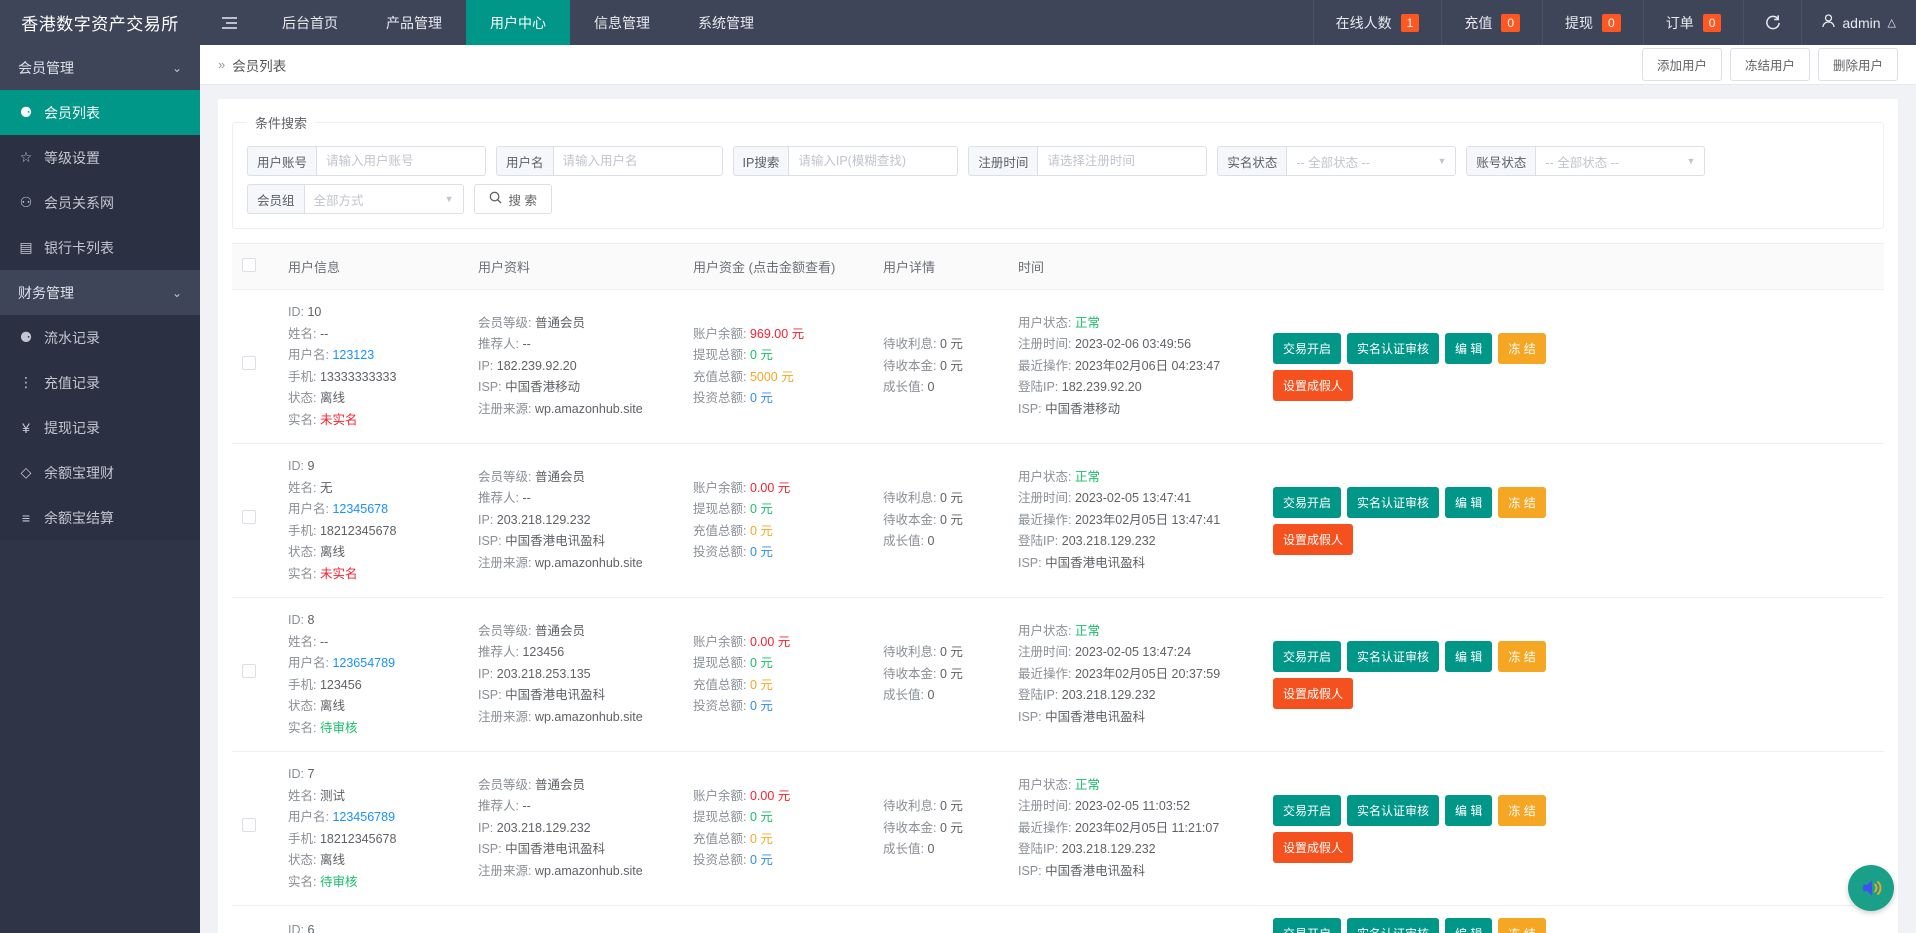  I want to click on sidebar-item-users-0-2: ⚇ 会员关系网, so click(100, 202).